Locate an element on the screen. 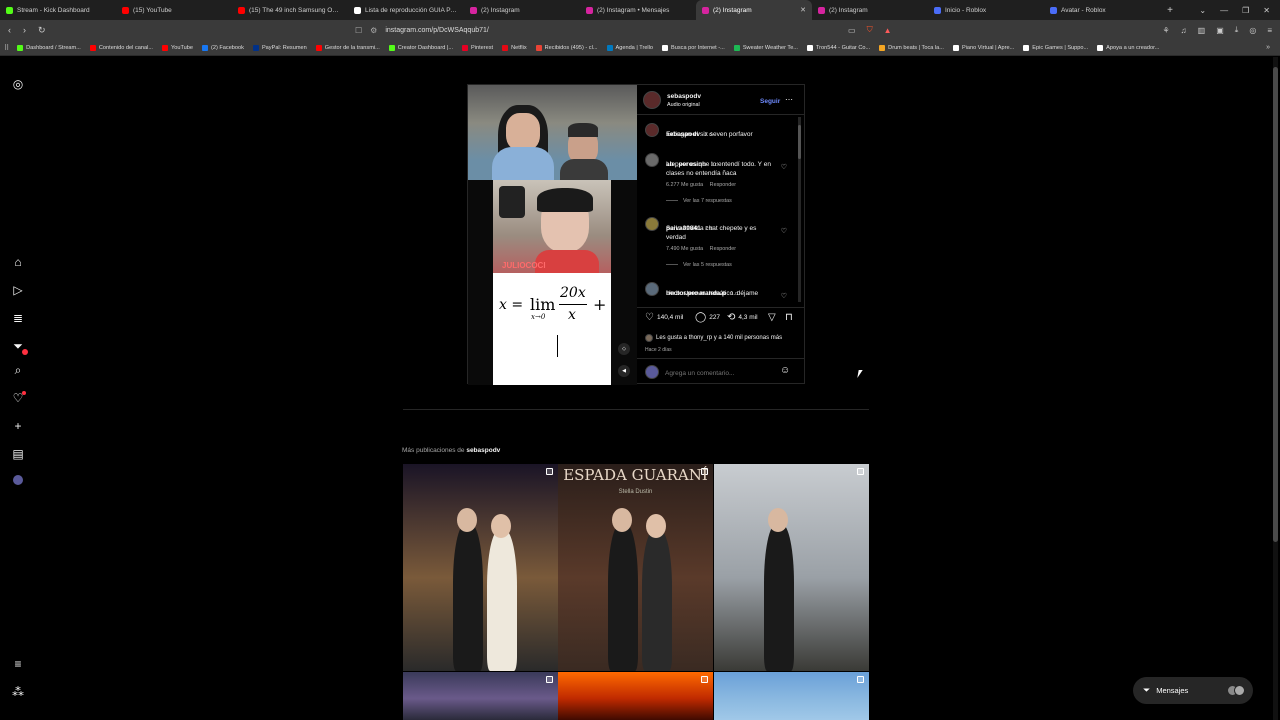 The image size is (1280, 720). browser-tab: (15) YouTube is located at coordinates (174, 10).